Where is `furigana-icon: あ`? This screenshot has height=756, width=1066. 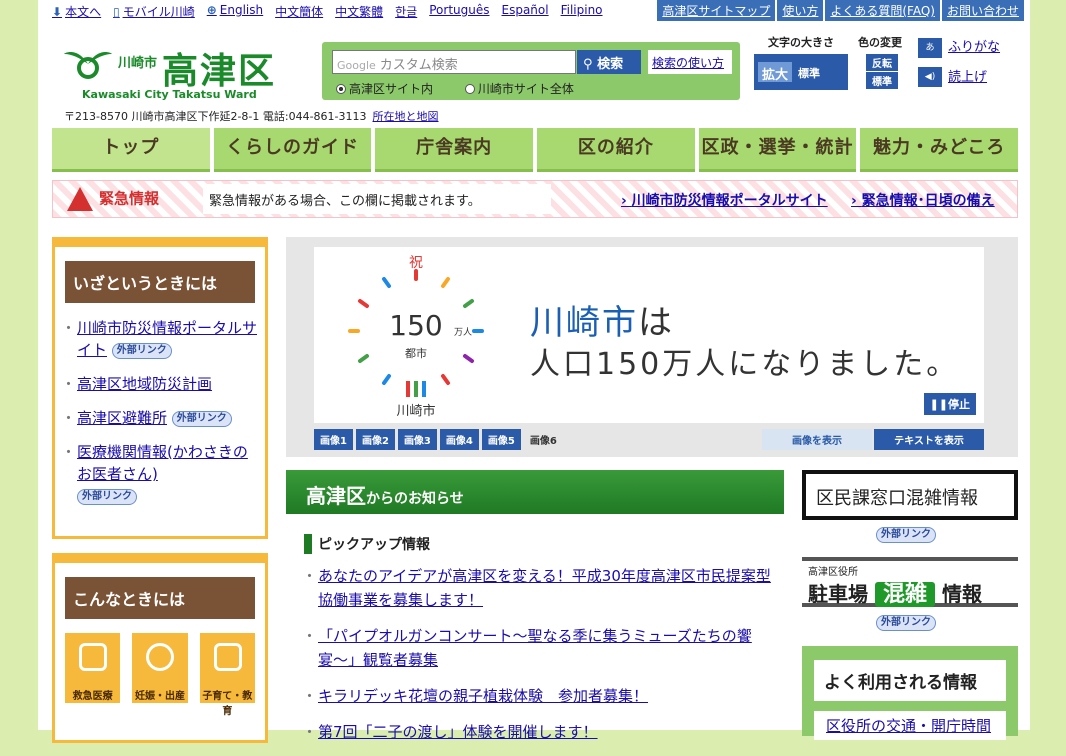 furigana-icon: あ is located at coordinates (930, 47).